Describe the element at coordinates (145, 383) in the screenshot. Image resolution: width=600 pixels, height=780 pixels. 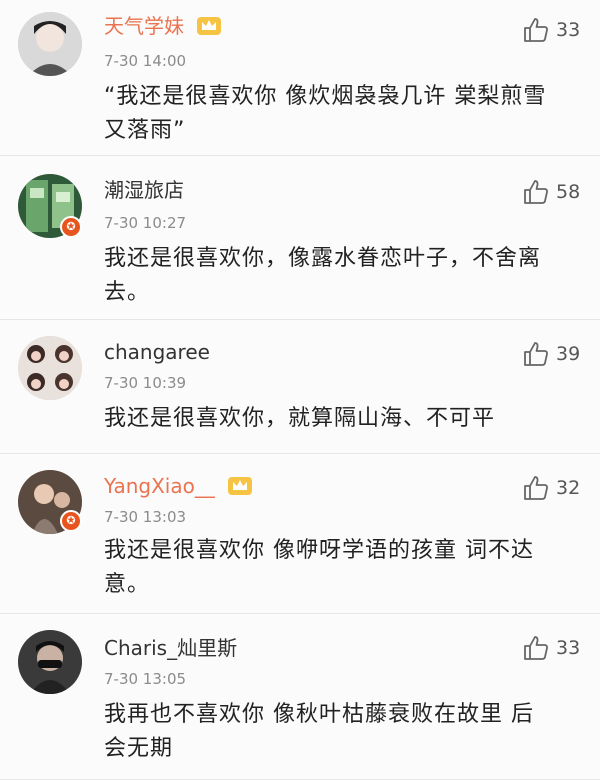
I see `comment-time: 7-30 10:39` at that location.